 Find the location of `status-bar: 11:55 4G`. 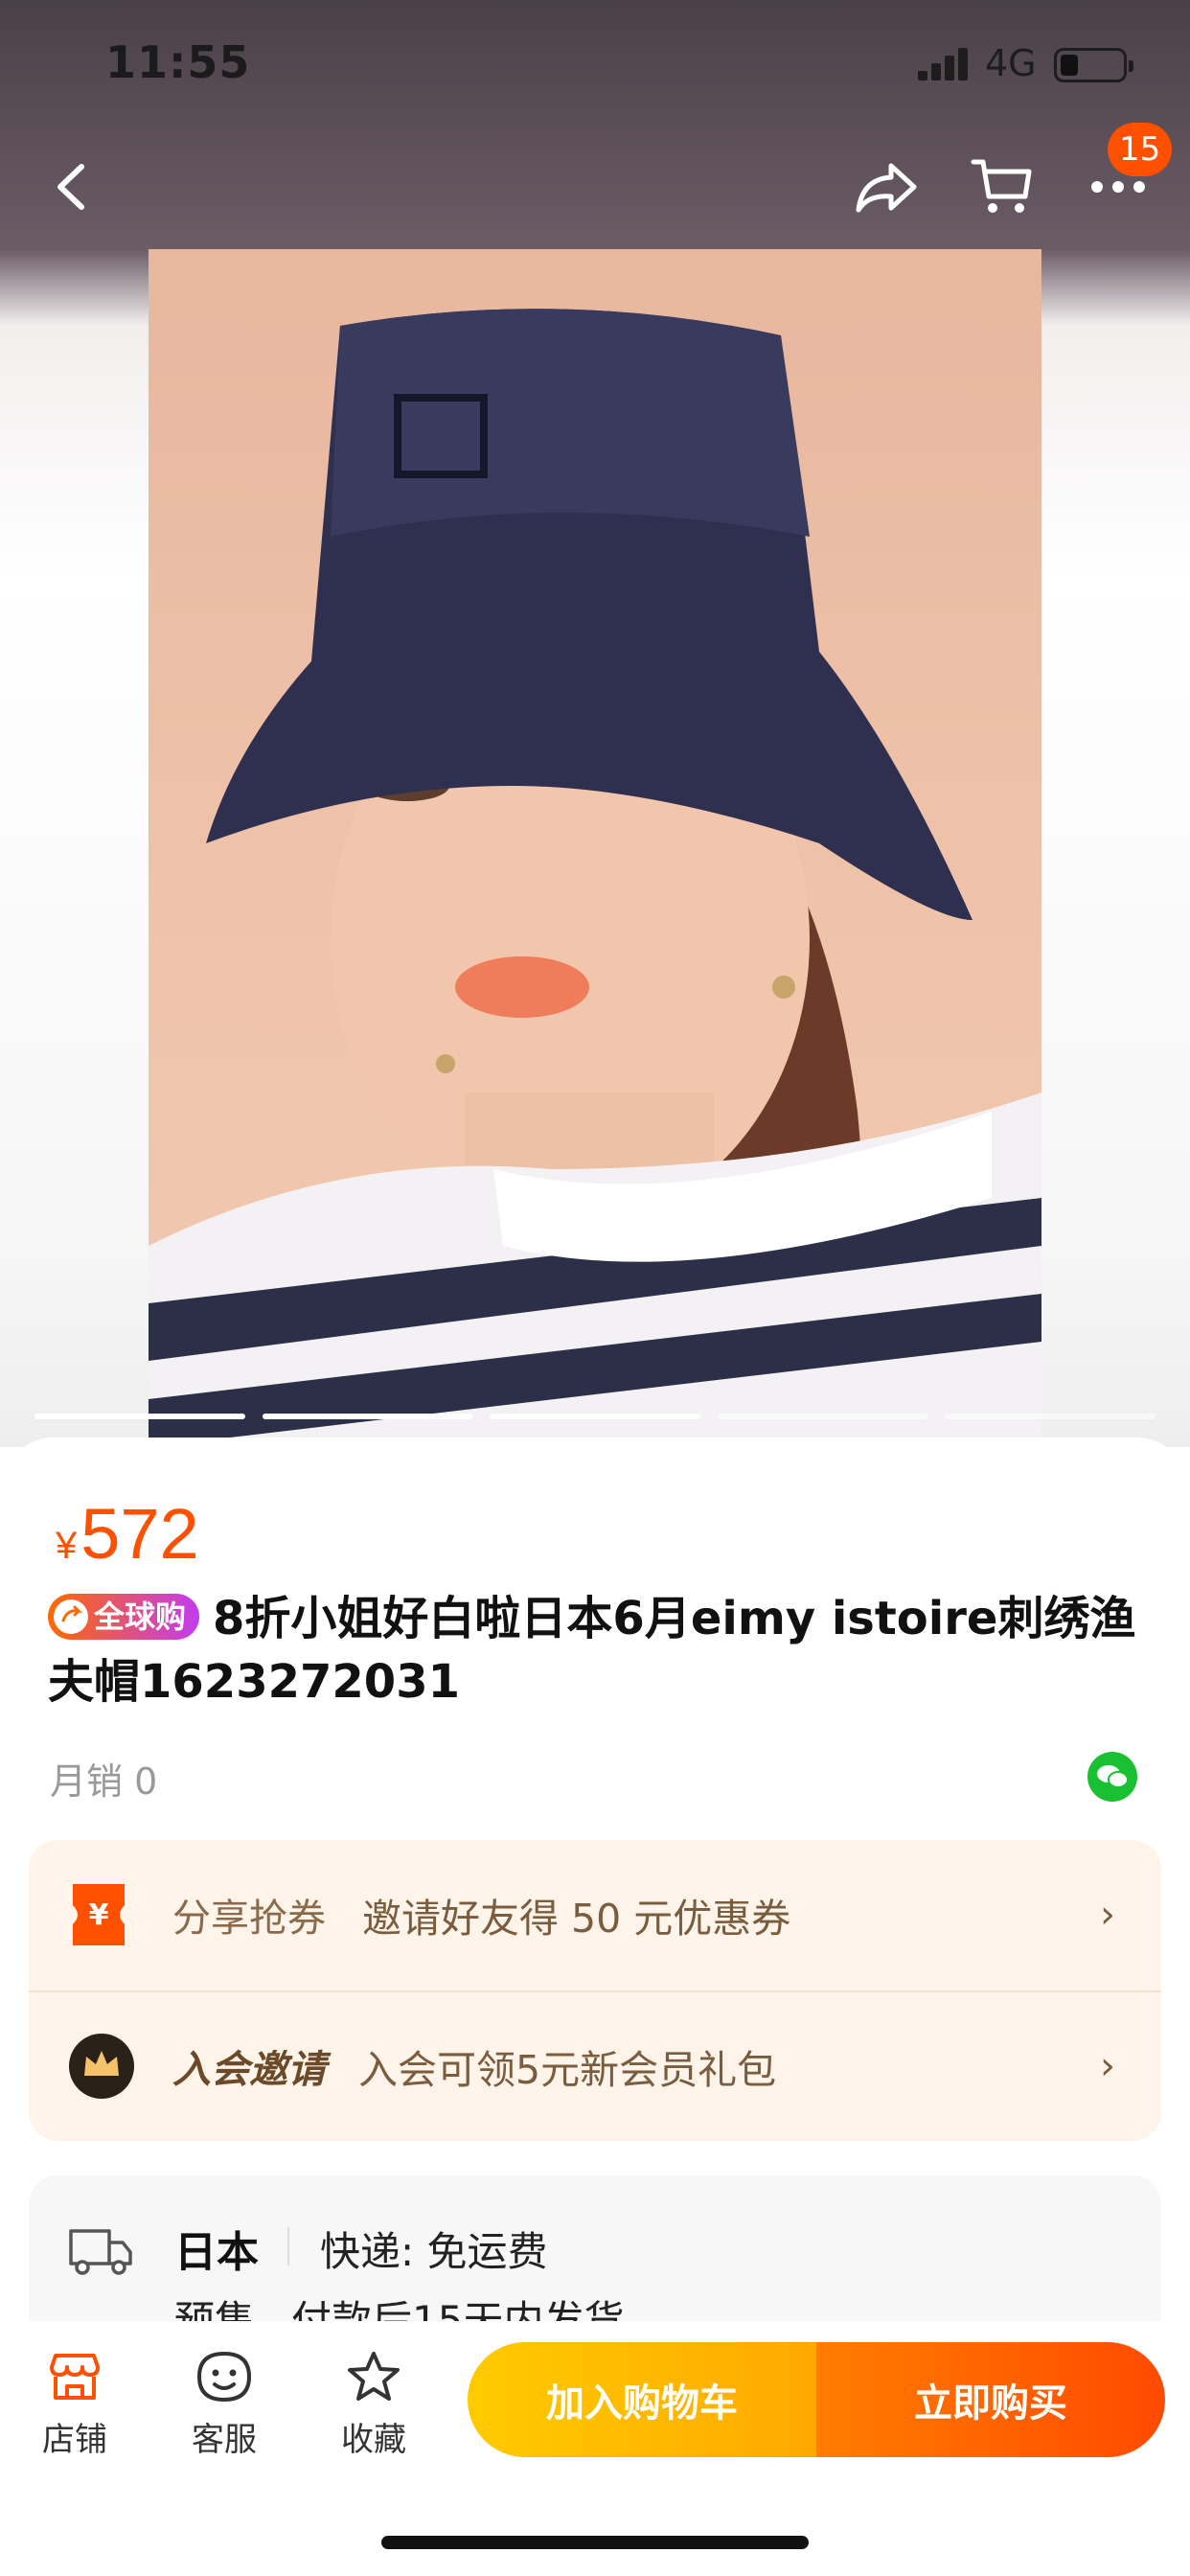

status-bar: 11:55 4G is located at coordinates (595, 67).